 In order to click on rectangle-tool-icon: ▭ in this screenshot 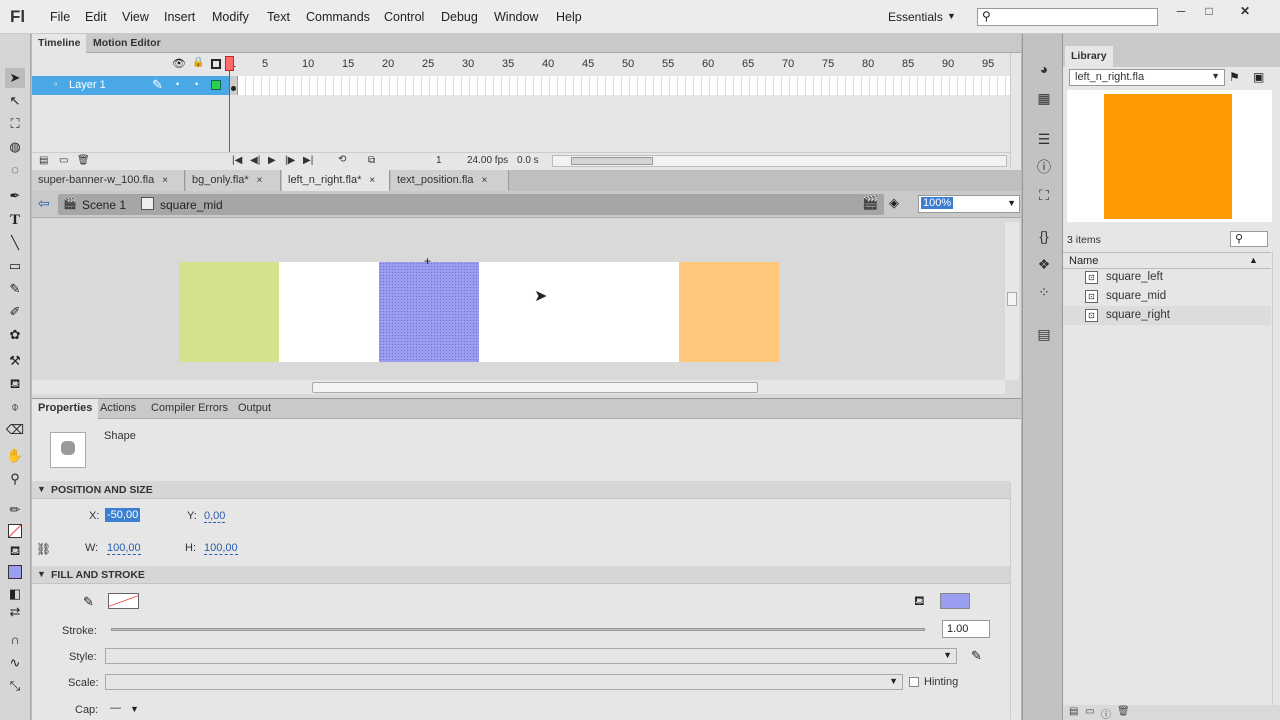, I will do `click(15, 266)`.